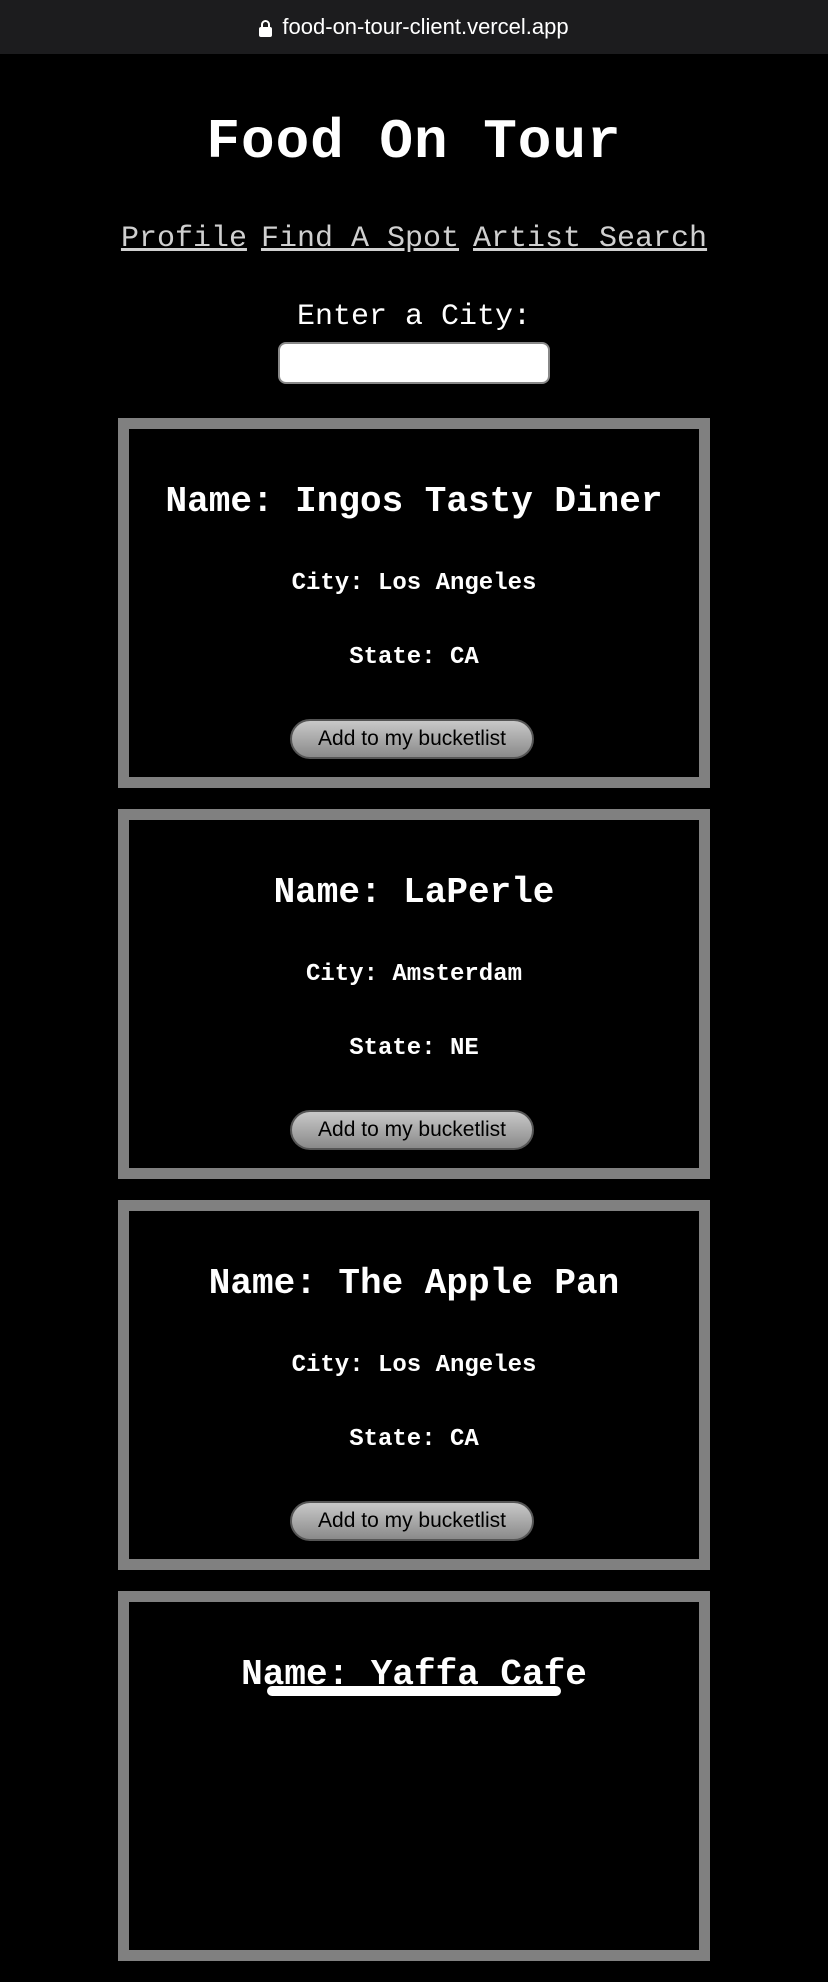  I want to click on url-text: food-on-tour-client.vercel.app, so click(425, 26).